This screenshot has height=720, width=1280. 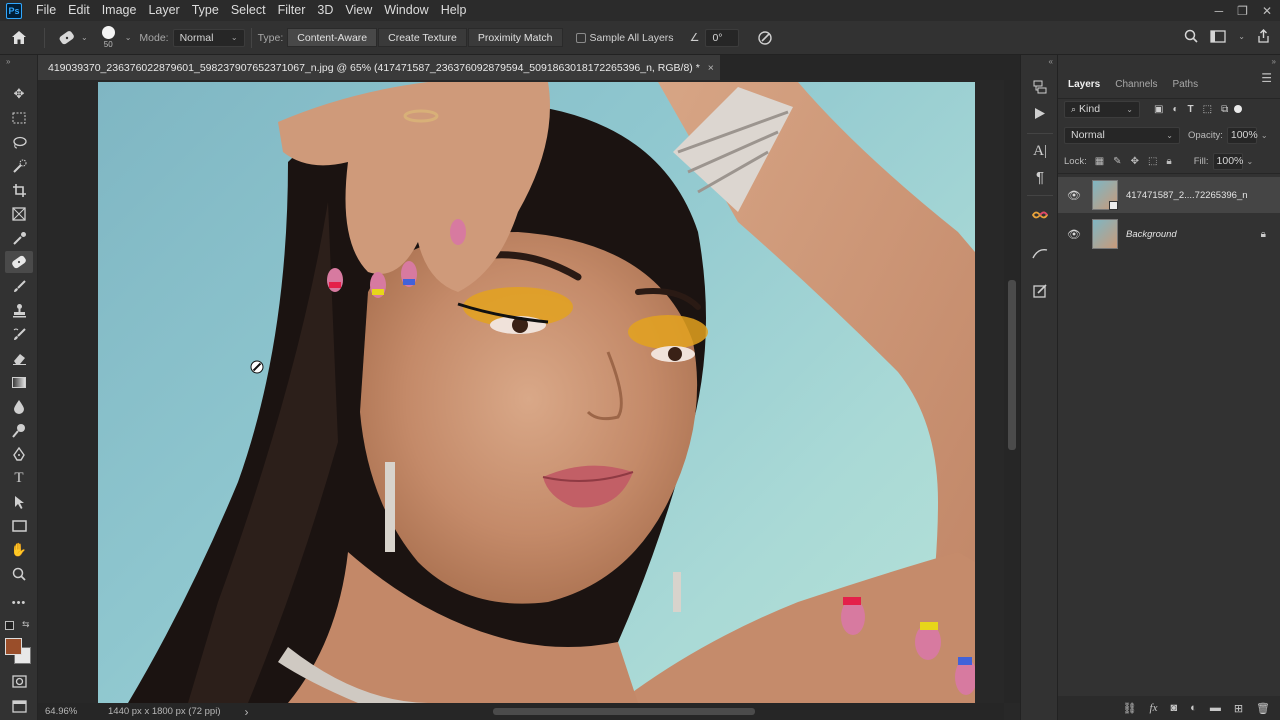 What do you see at coordinates (19, 574) in the screenshot?
I see `zoom-tool-icon` at bounding box center [19, 574].